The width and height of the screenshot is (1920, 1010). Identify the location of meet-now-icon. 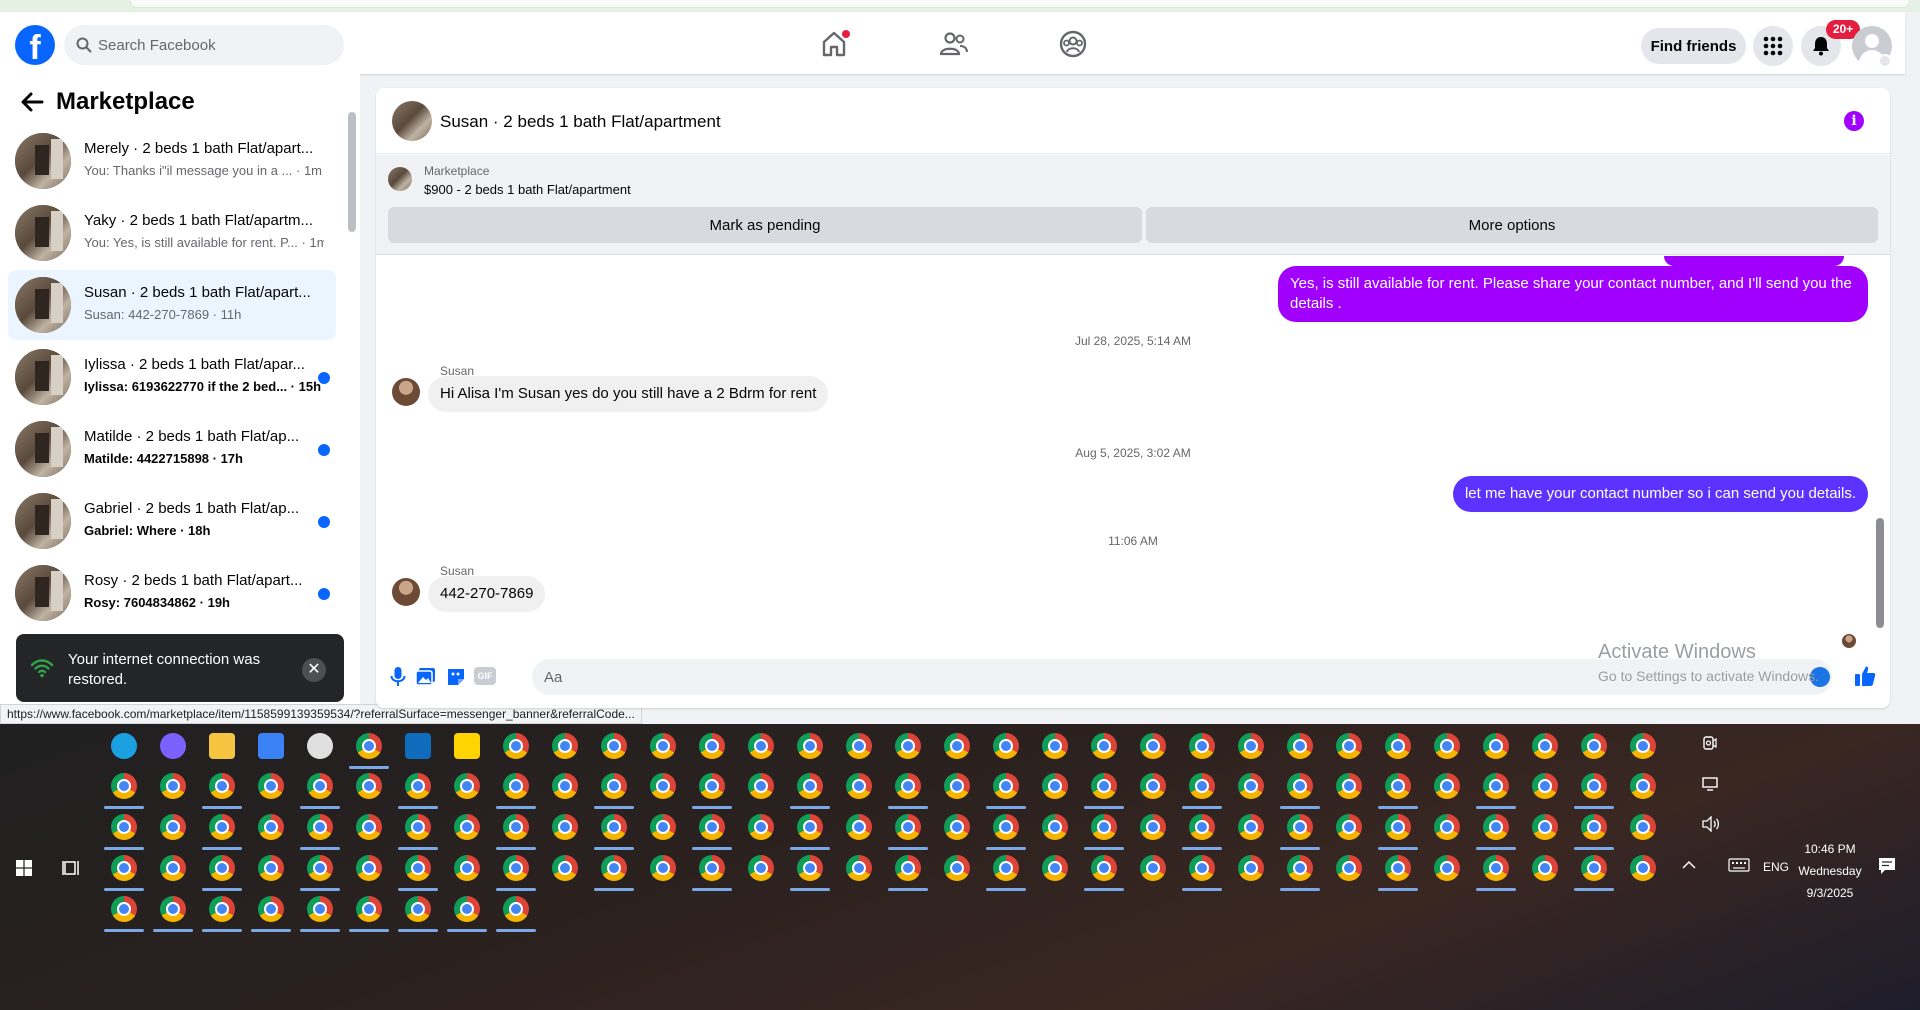
(1710, 743).